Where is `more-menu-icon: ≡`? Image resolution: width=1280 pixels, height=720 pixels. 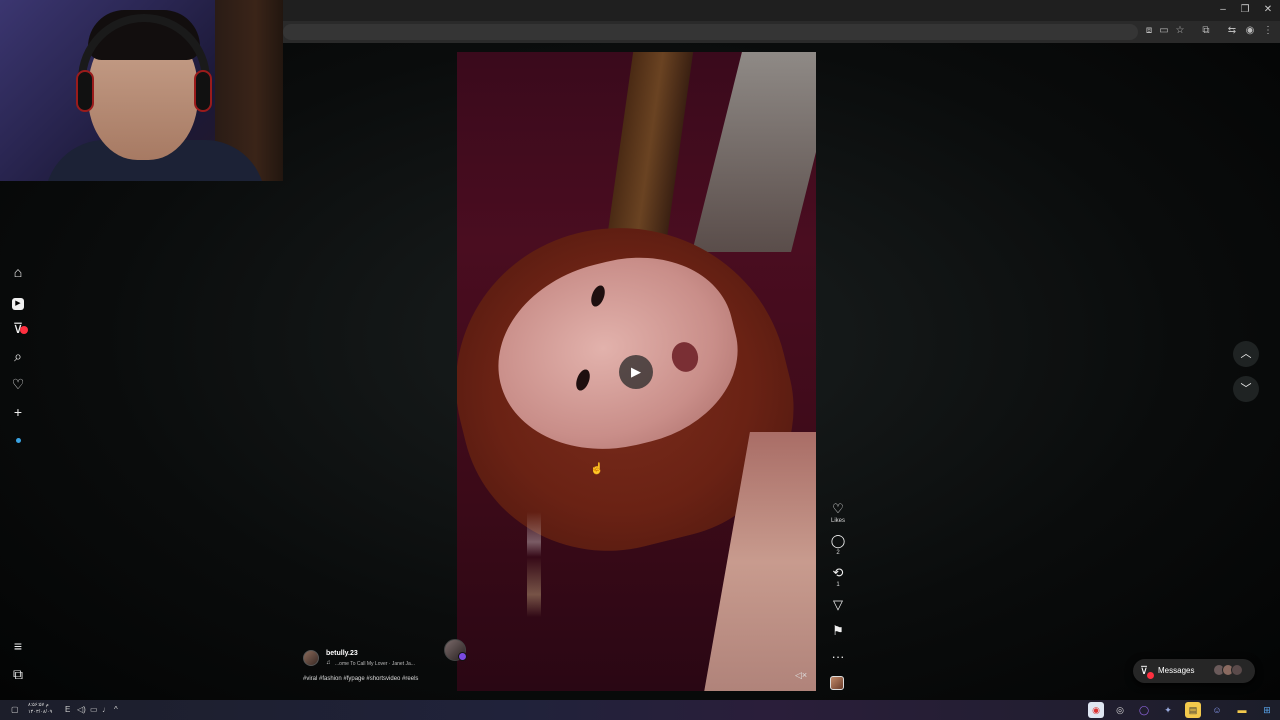
more-menu-icon: ≡ is located at coordinates (18, 646).